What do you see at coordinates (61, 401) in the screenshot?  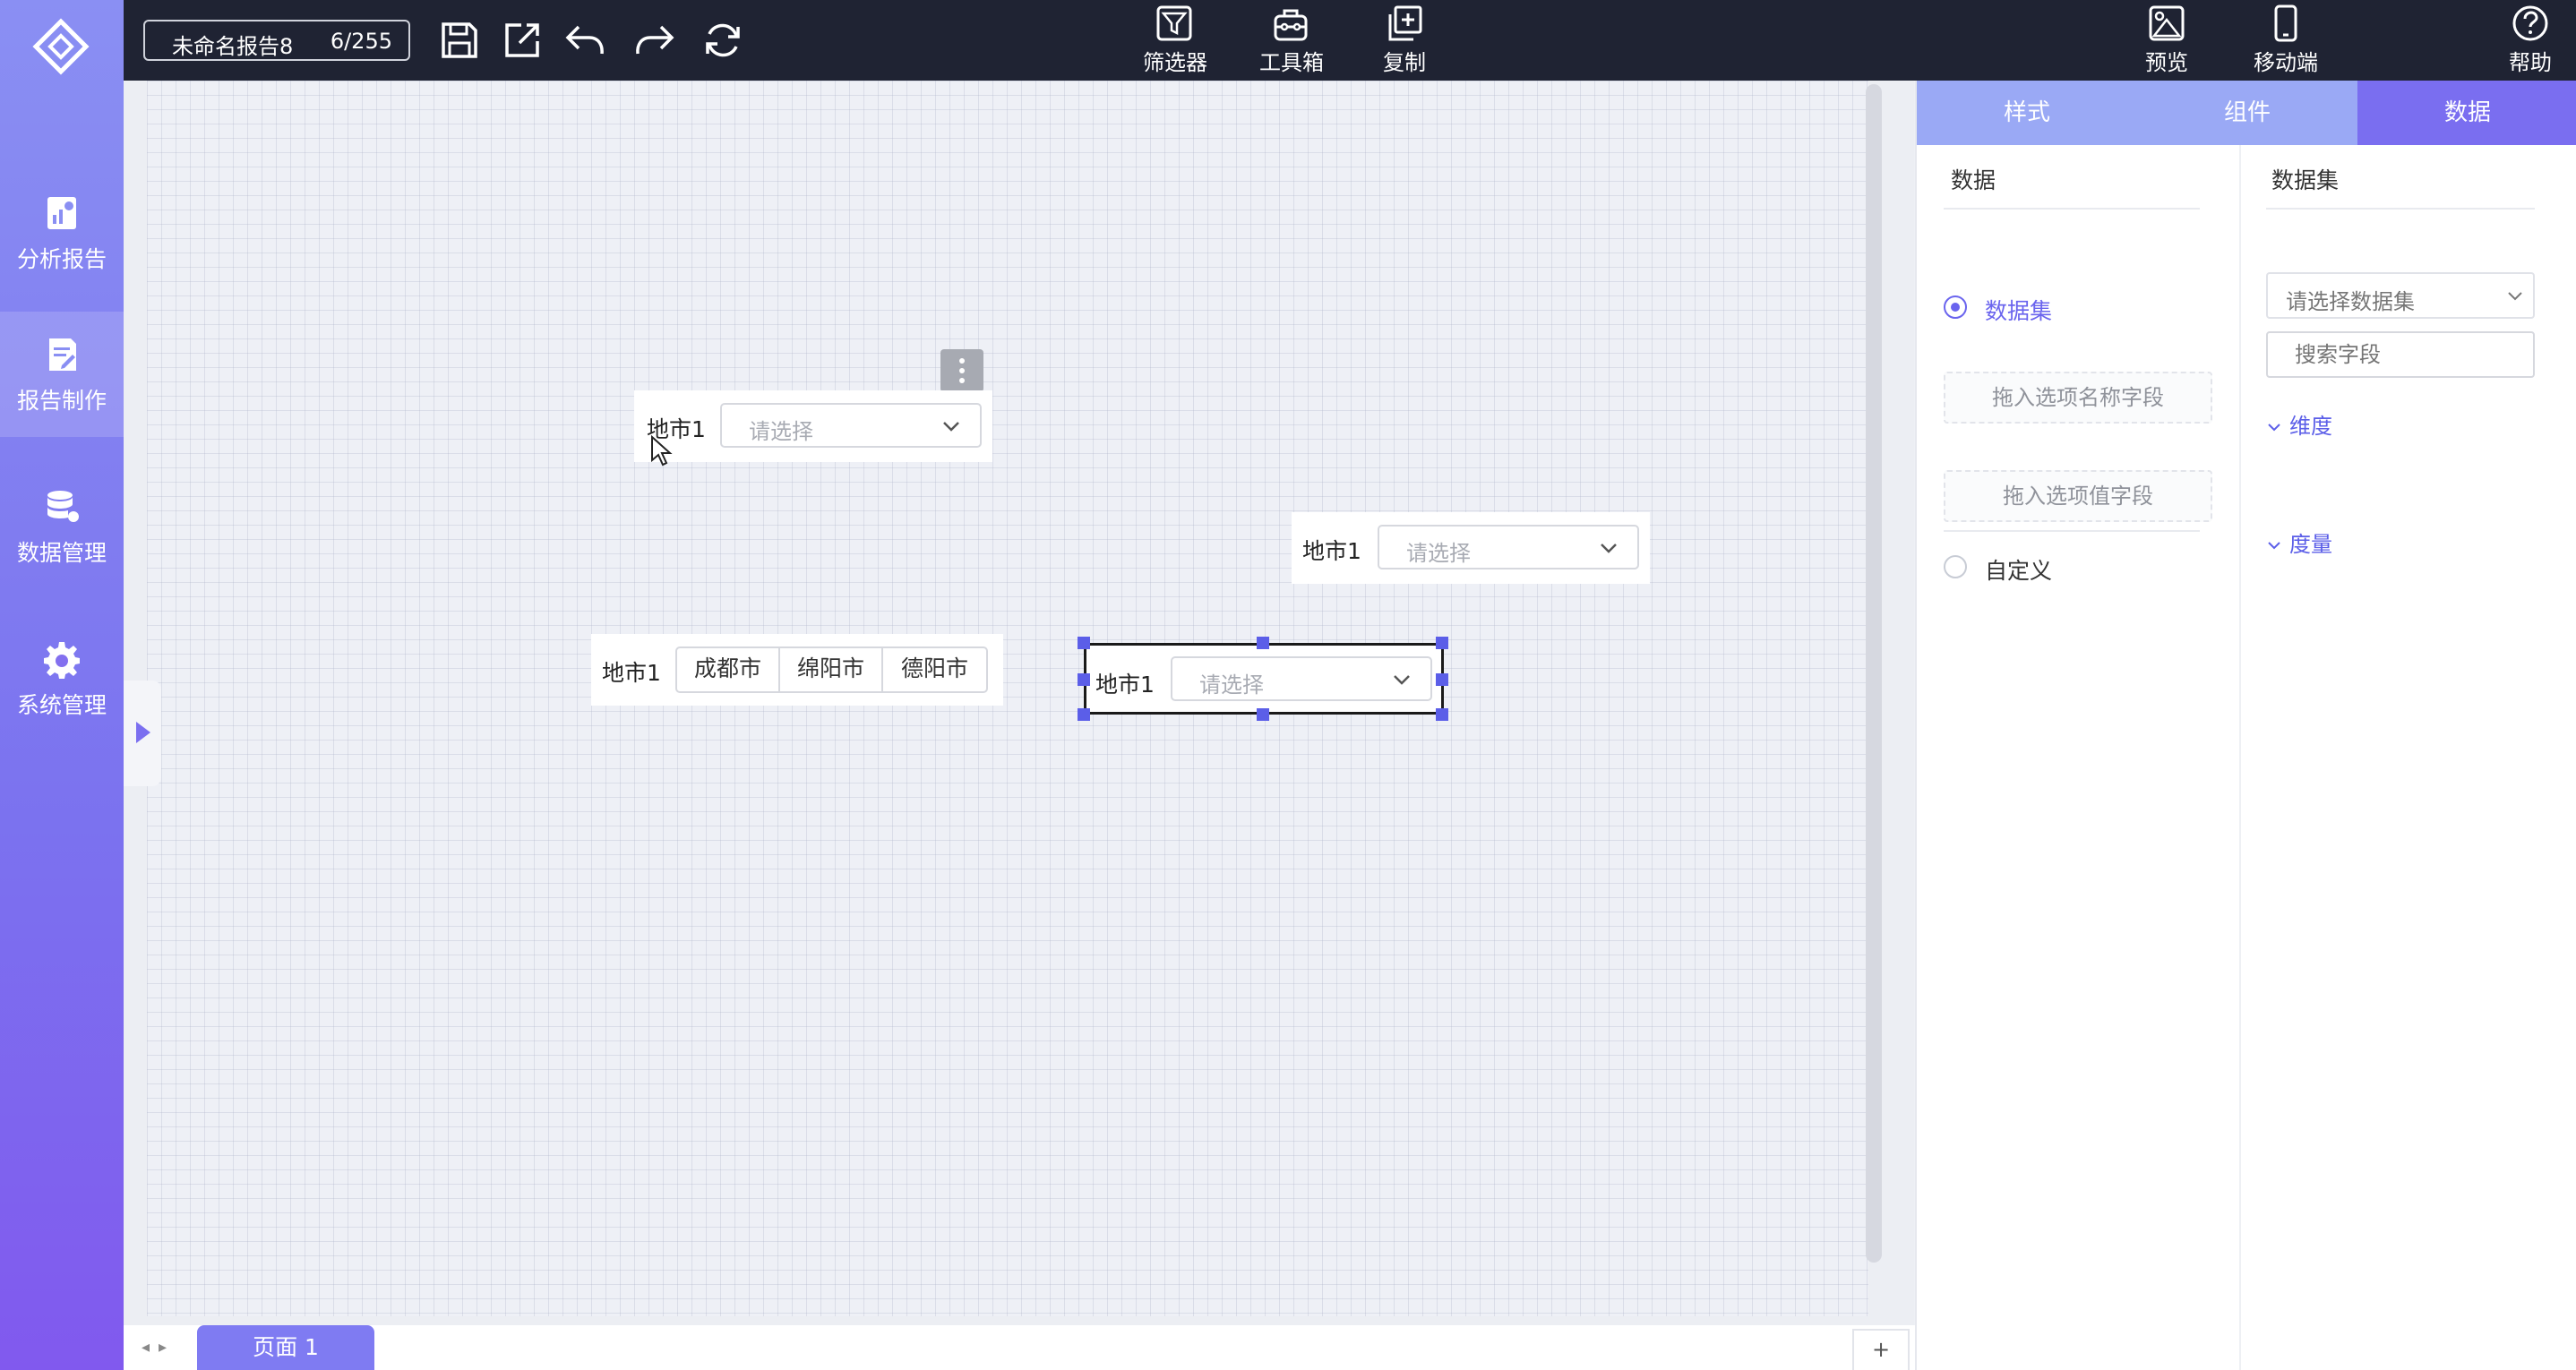 I see `nav-label: 报告制作` at bounding box center [61, 401].